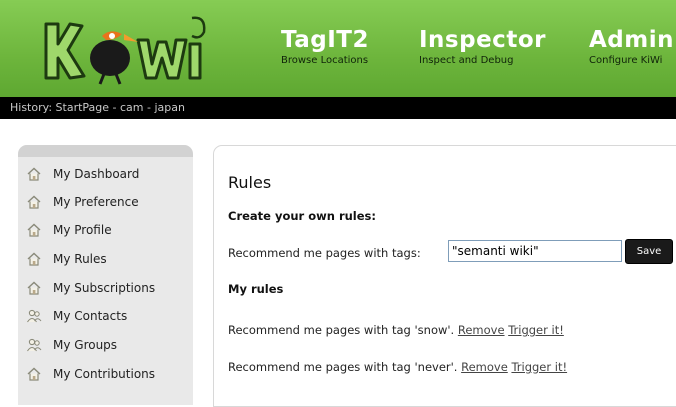 The image size is (676, 407). What do you see at coordinates (325, 40) in the screenshot?
I see `nav-tagit2-title: TagIT2` at bounding box center [325, 40].